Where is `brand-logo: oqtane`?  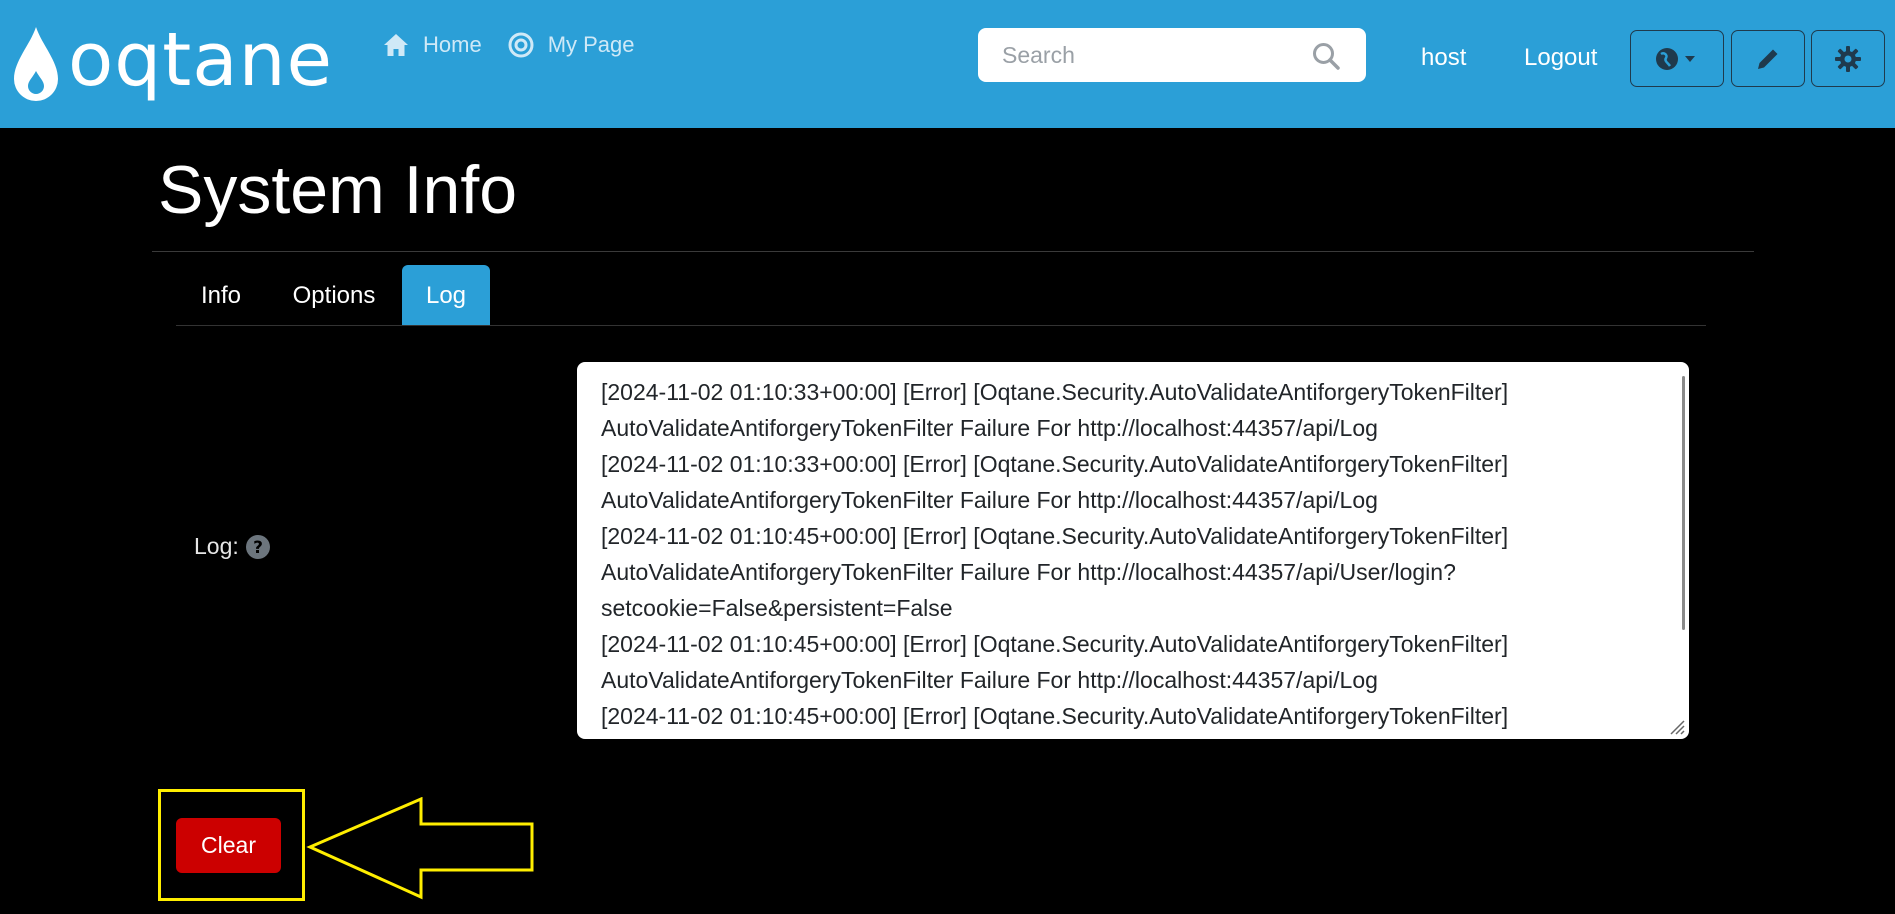 brand-logo: oqtane is located at coordinates (172, 61).